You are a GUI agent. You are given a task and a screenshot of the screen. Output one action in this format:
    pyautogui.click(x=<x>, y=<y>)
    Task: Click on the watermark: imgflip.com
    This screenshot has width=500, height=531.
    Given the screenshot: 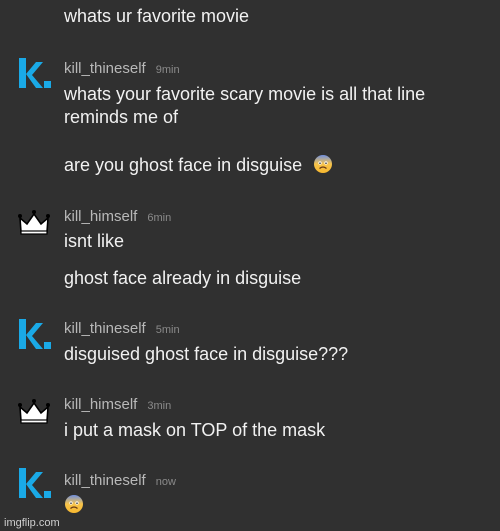 What is the action you would take?
    pyautogui.click(x=32, y=523)
    